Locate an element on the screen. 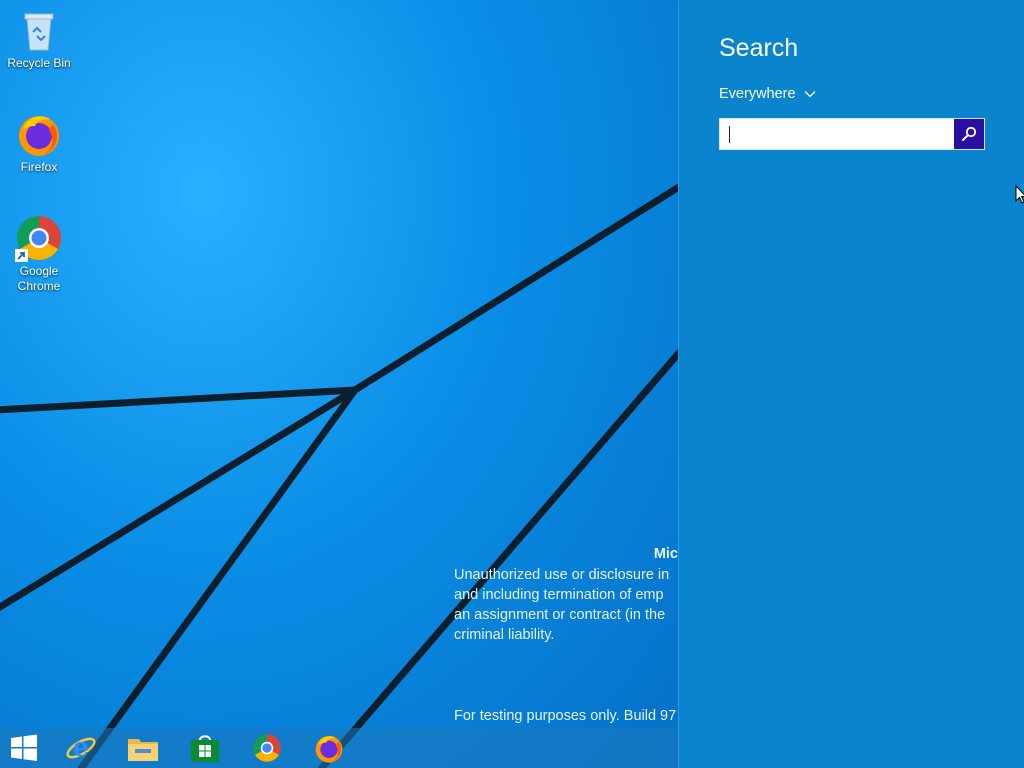 The height and width of the screenshot is (768, 1024). search-scope-label: Everywhere is located at coordinates (757, 94).